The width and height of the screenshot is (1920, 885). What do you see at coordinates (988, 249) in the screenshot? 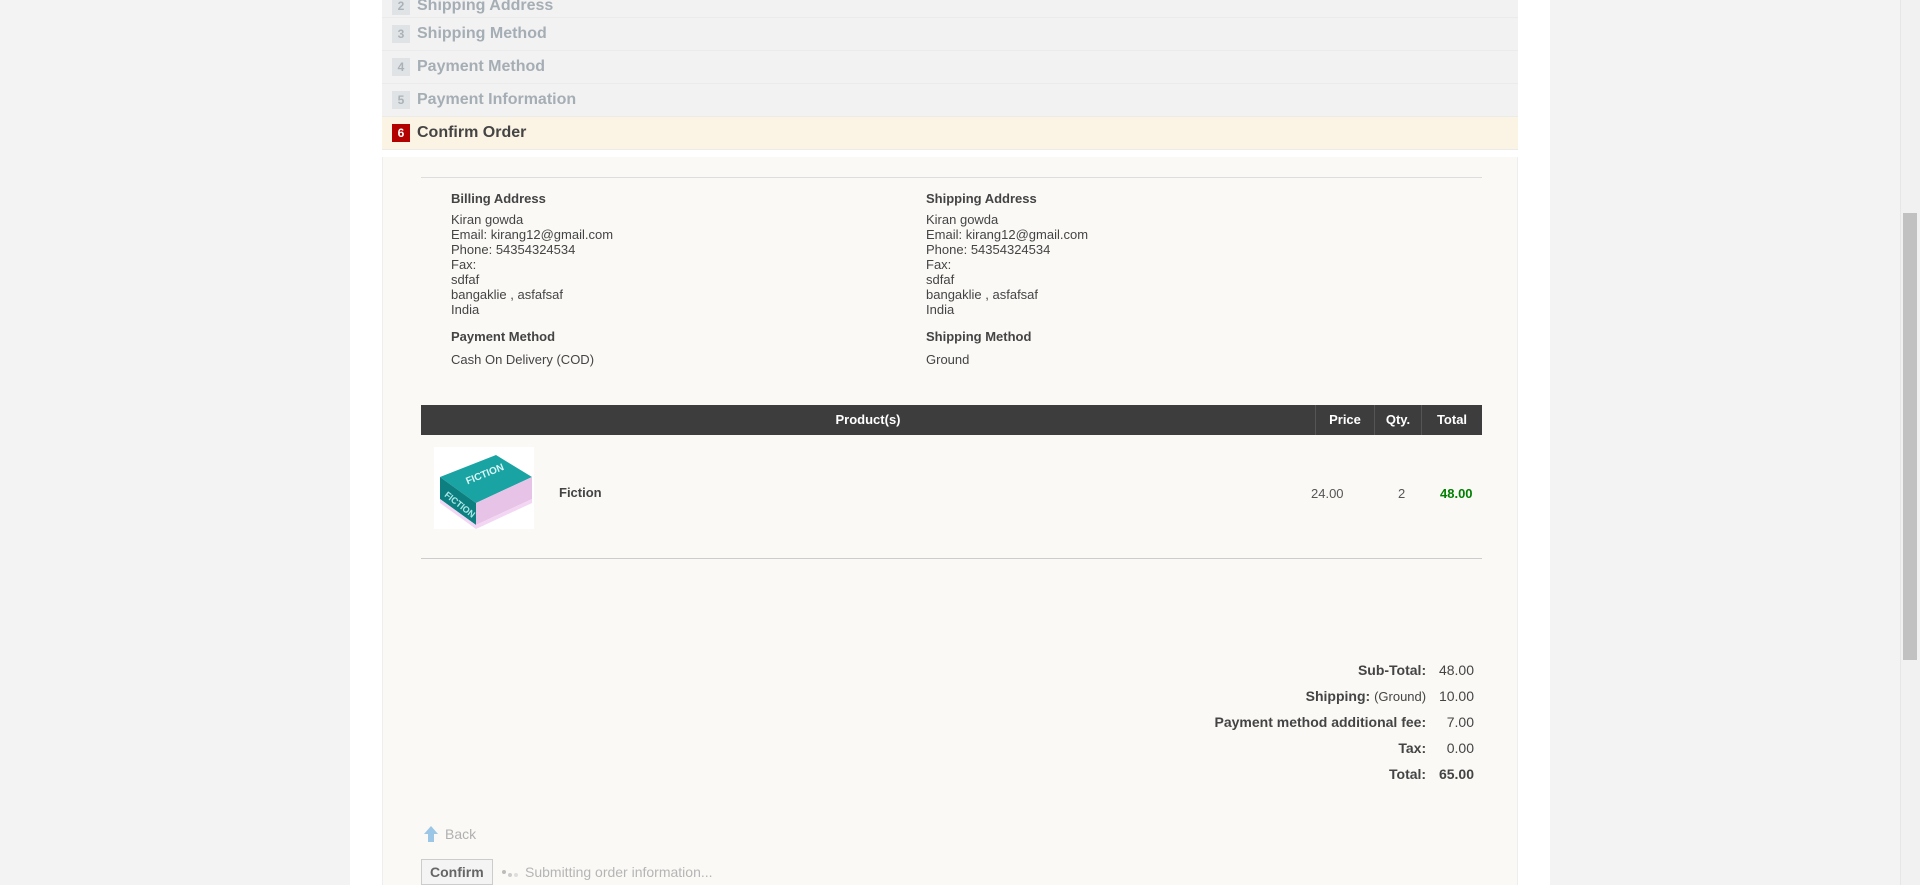
I see `shipping-phone: Phone: 54354324534` at bounding box center [988, 249].